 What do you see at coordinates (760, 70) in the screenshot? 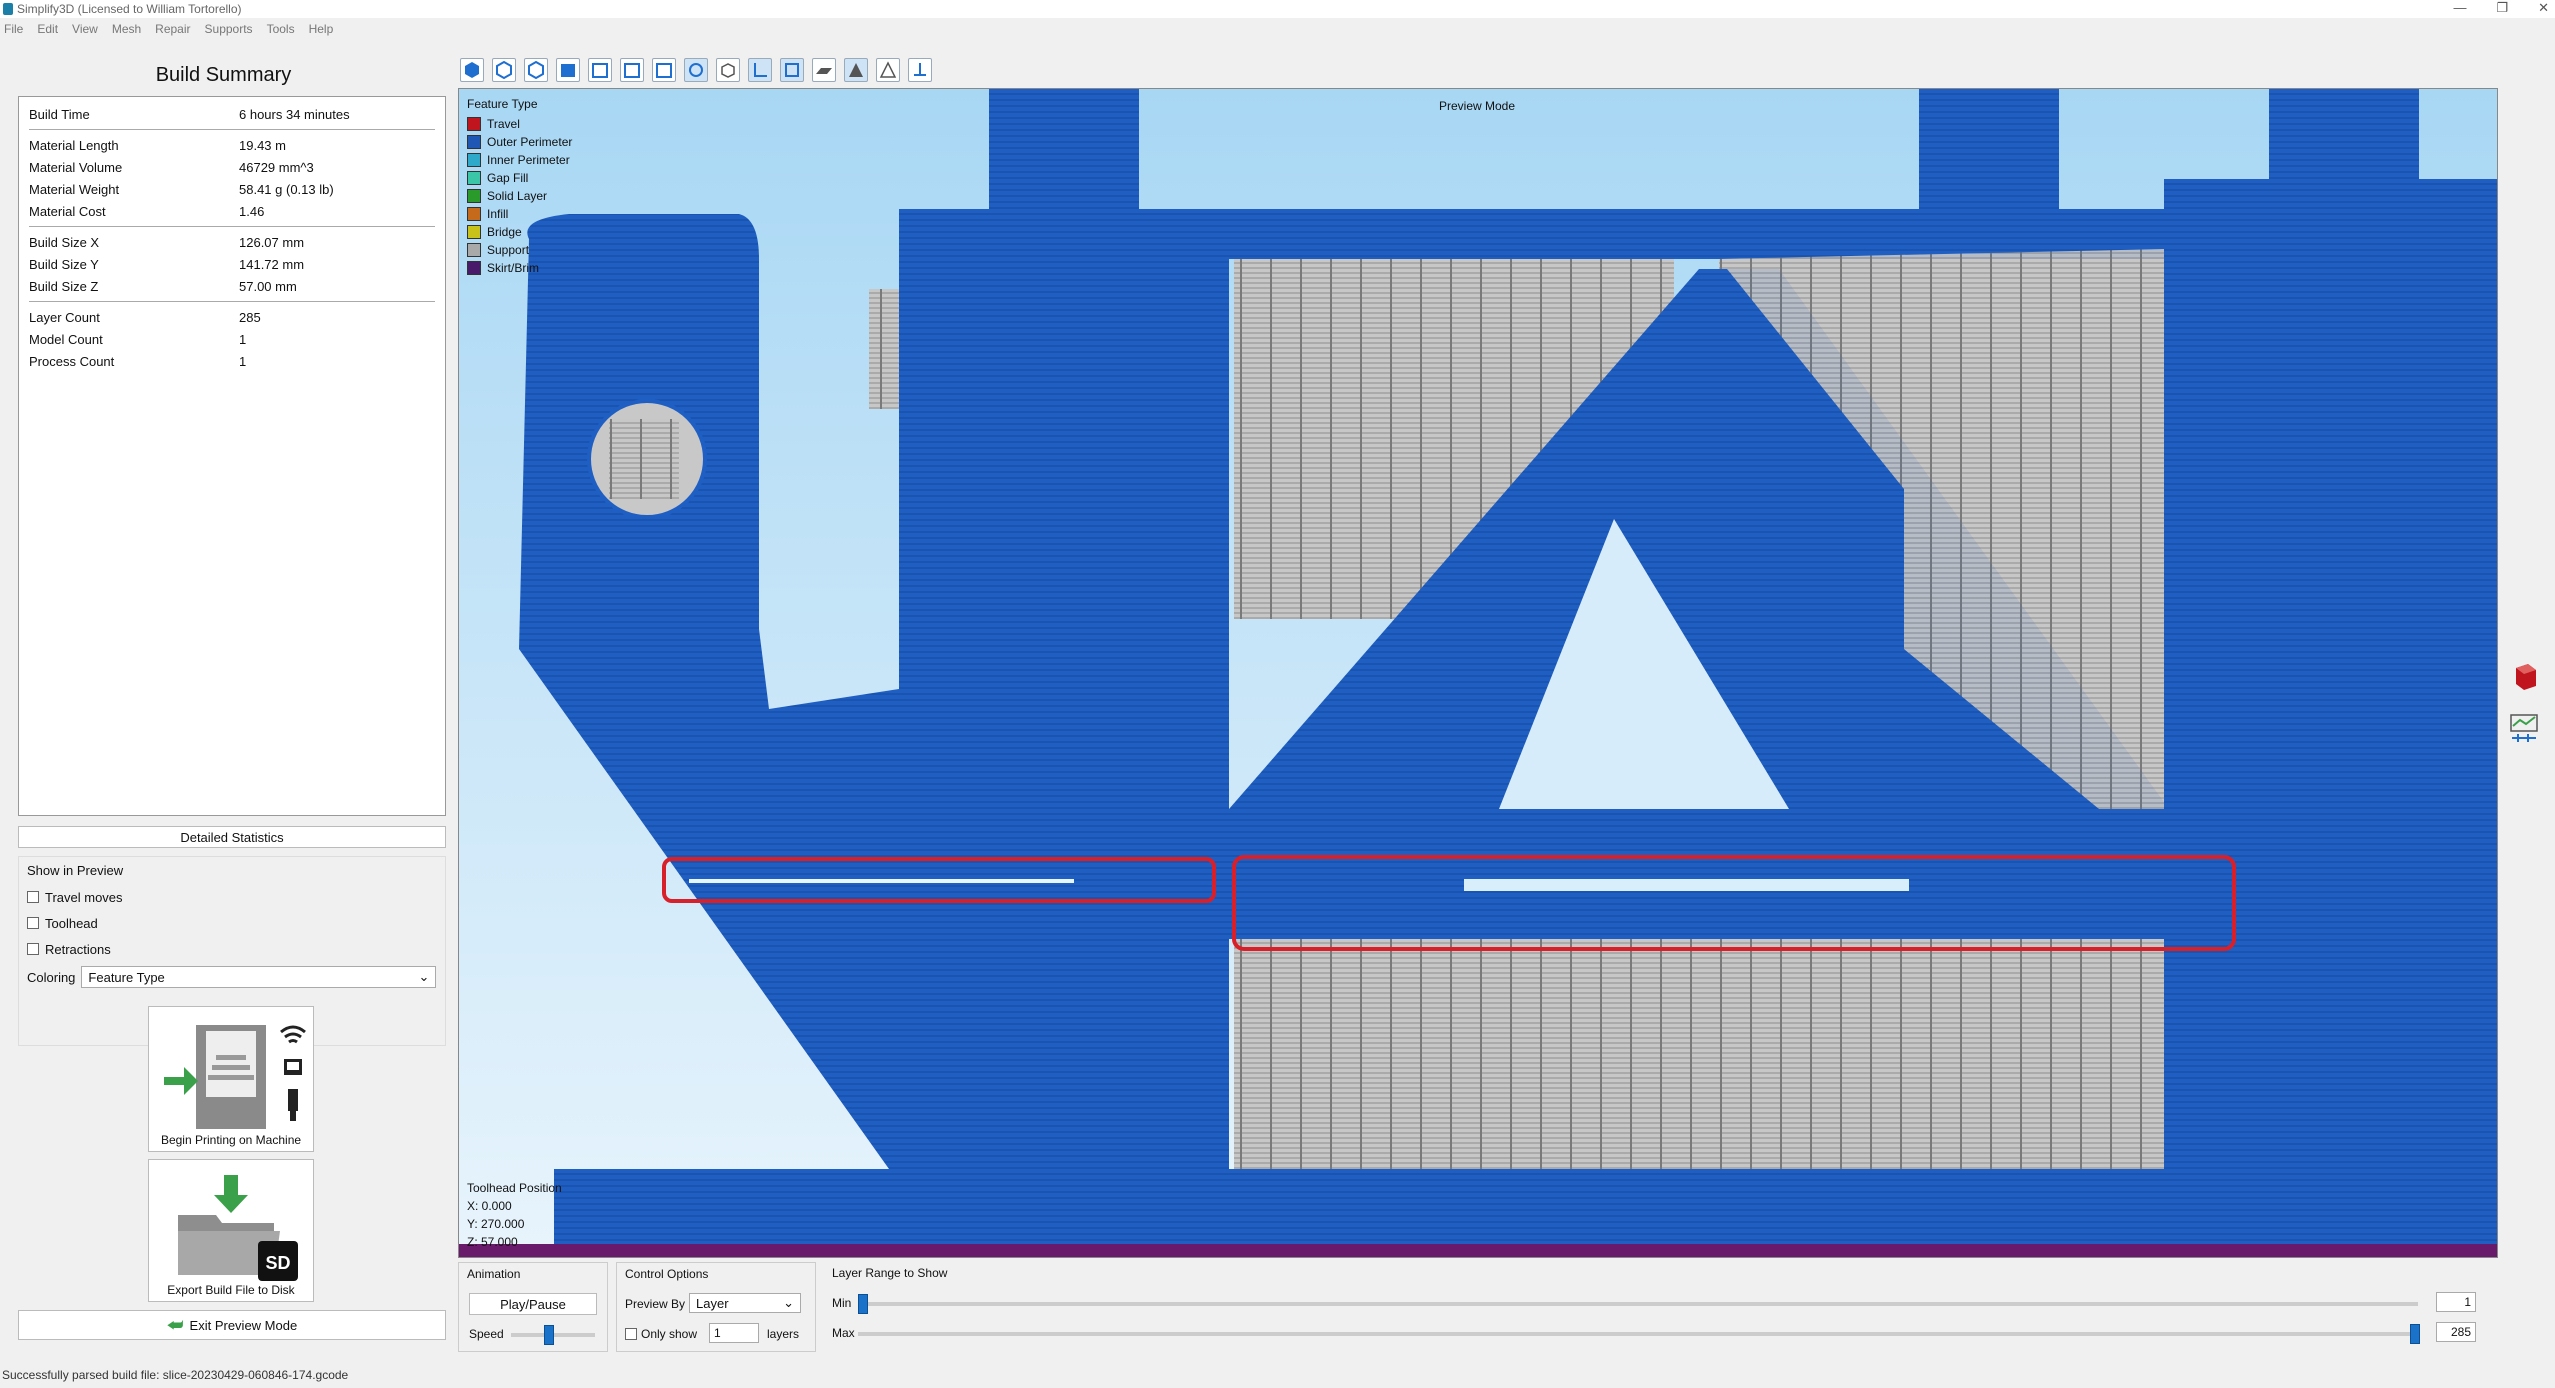
I see `axes-icon` at bounding box center [760, 70].